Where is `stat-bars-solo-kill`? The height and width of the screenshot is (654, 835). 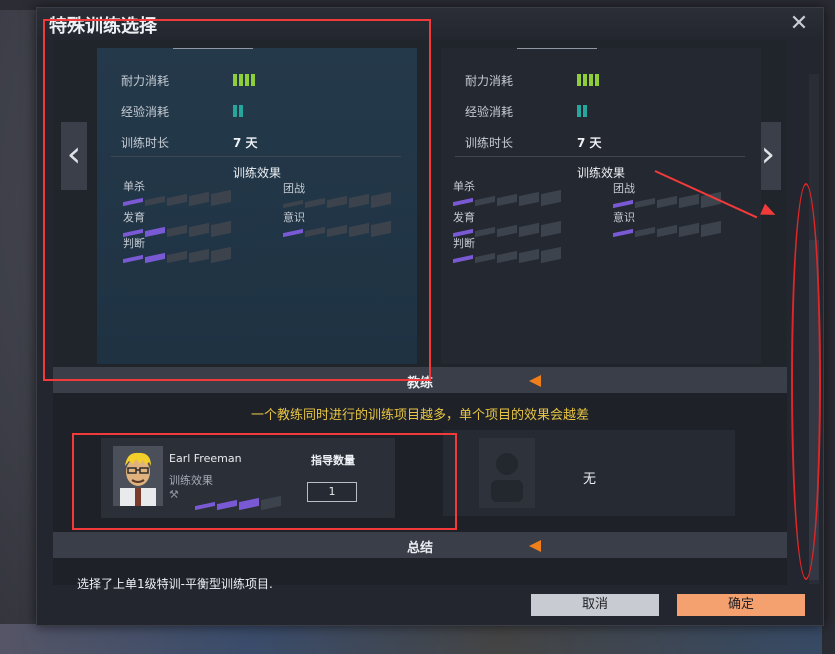 stat-bars-solo-kill is located at coordinates (507, 198).